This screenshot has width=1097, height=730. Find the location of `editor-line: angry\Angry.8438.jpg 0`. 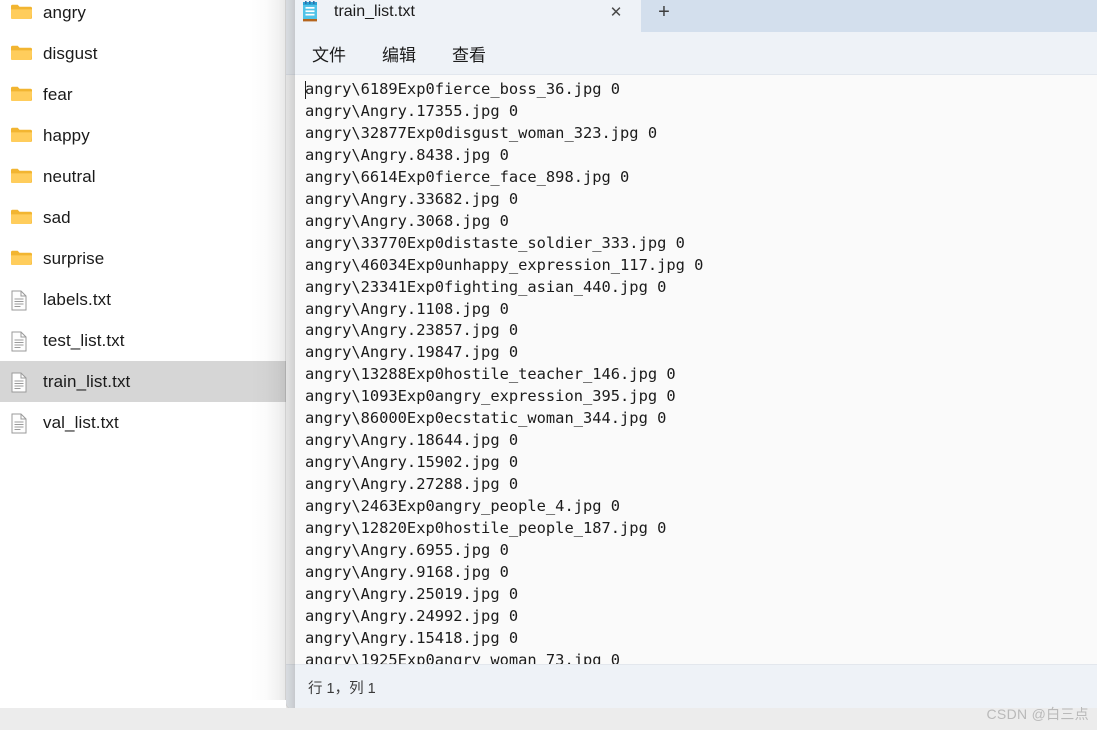

editor-line: angry\Angry.8438.jpg 0 is located at coordinates (407, 154).